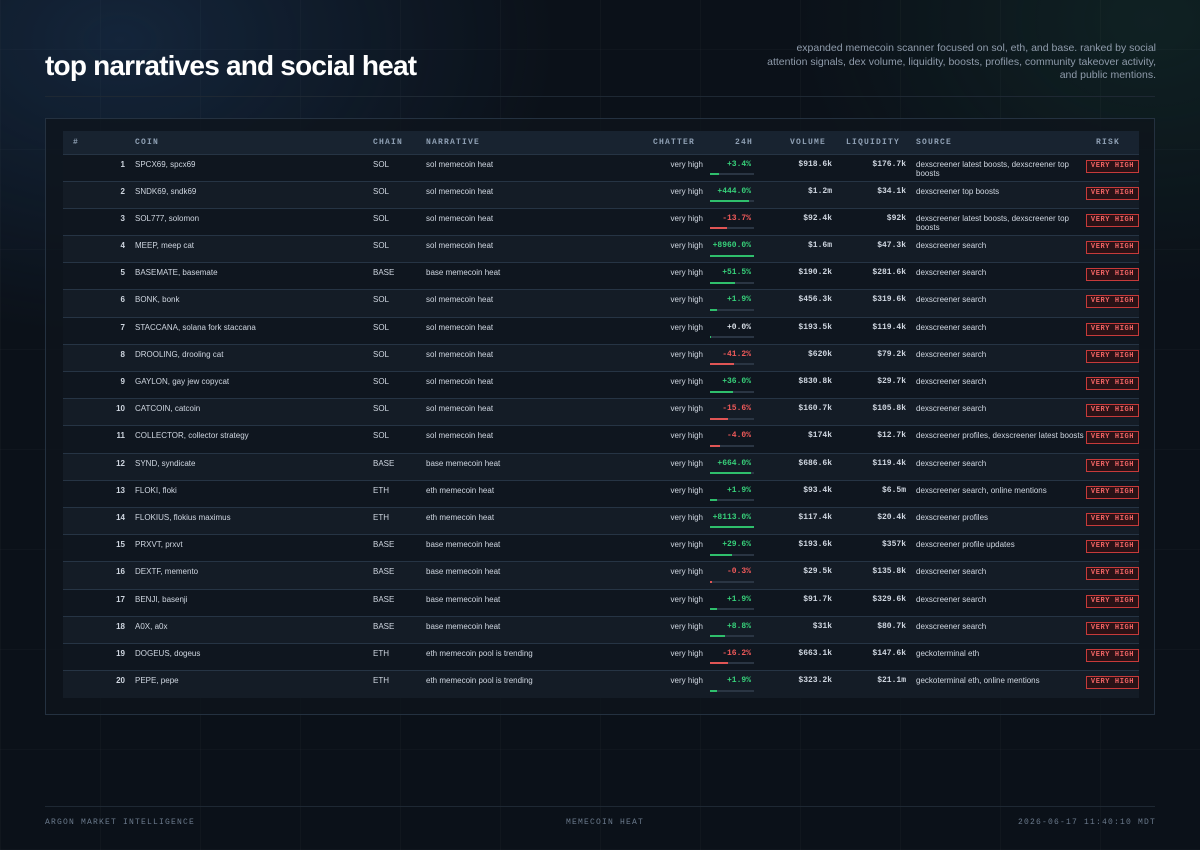 This screenshot has height=850, width=1200. Describe the element at coordinates (736, 273) in the screenshot. I see `row-24h-change: +51.5%` at that location.